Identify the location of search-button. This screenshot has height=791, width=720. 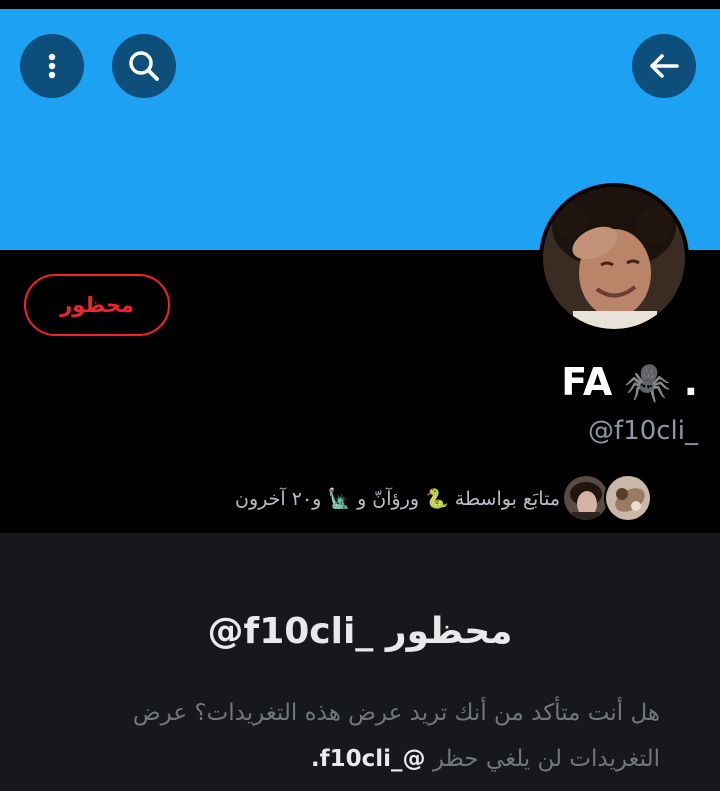
(144, 66).